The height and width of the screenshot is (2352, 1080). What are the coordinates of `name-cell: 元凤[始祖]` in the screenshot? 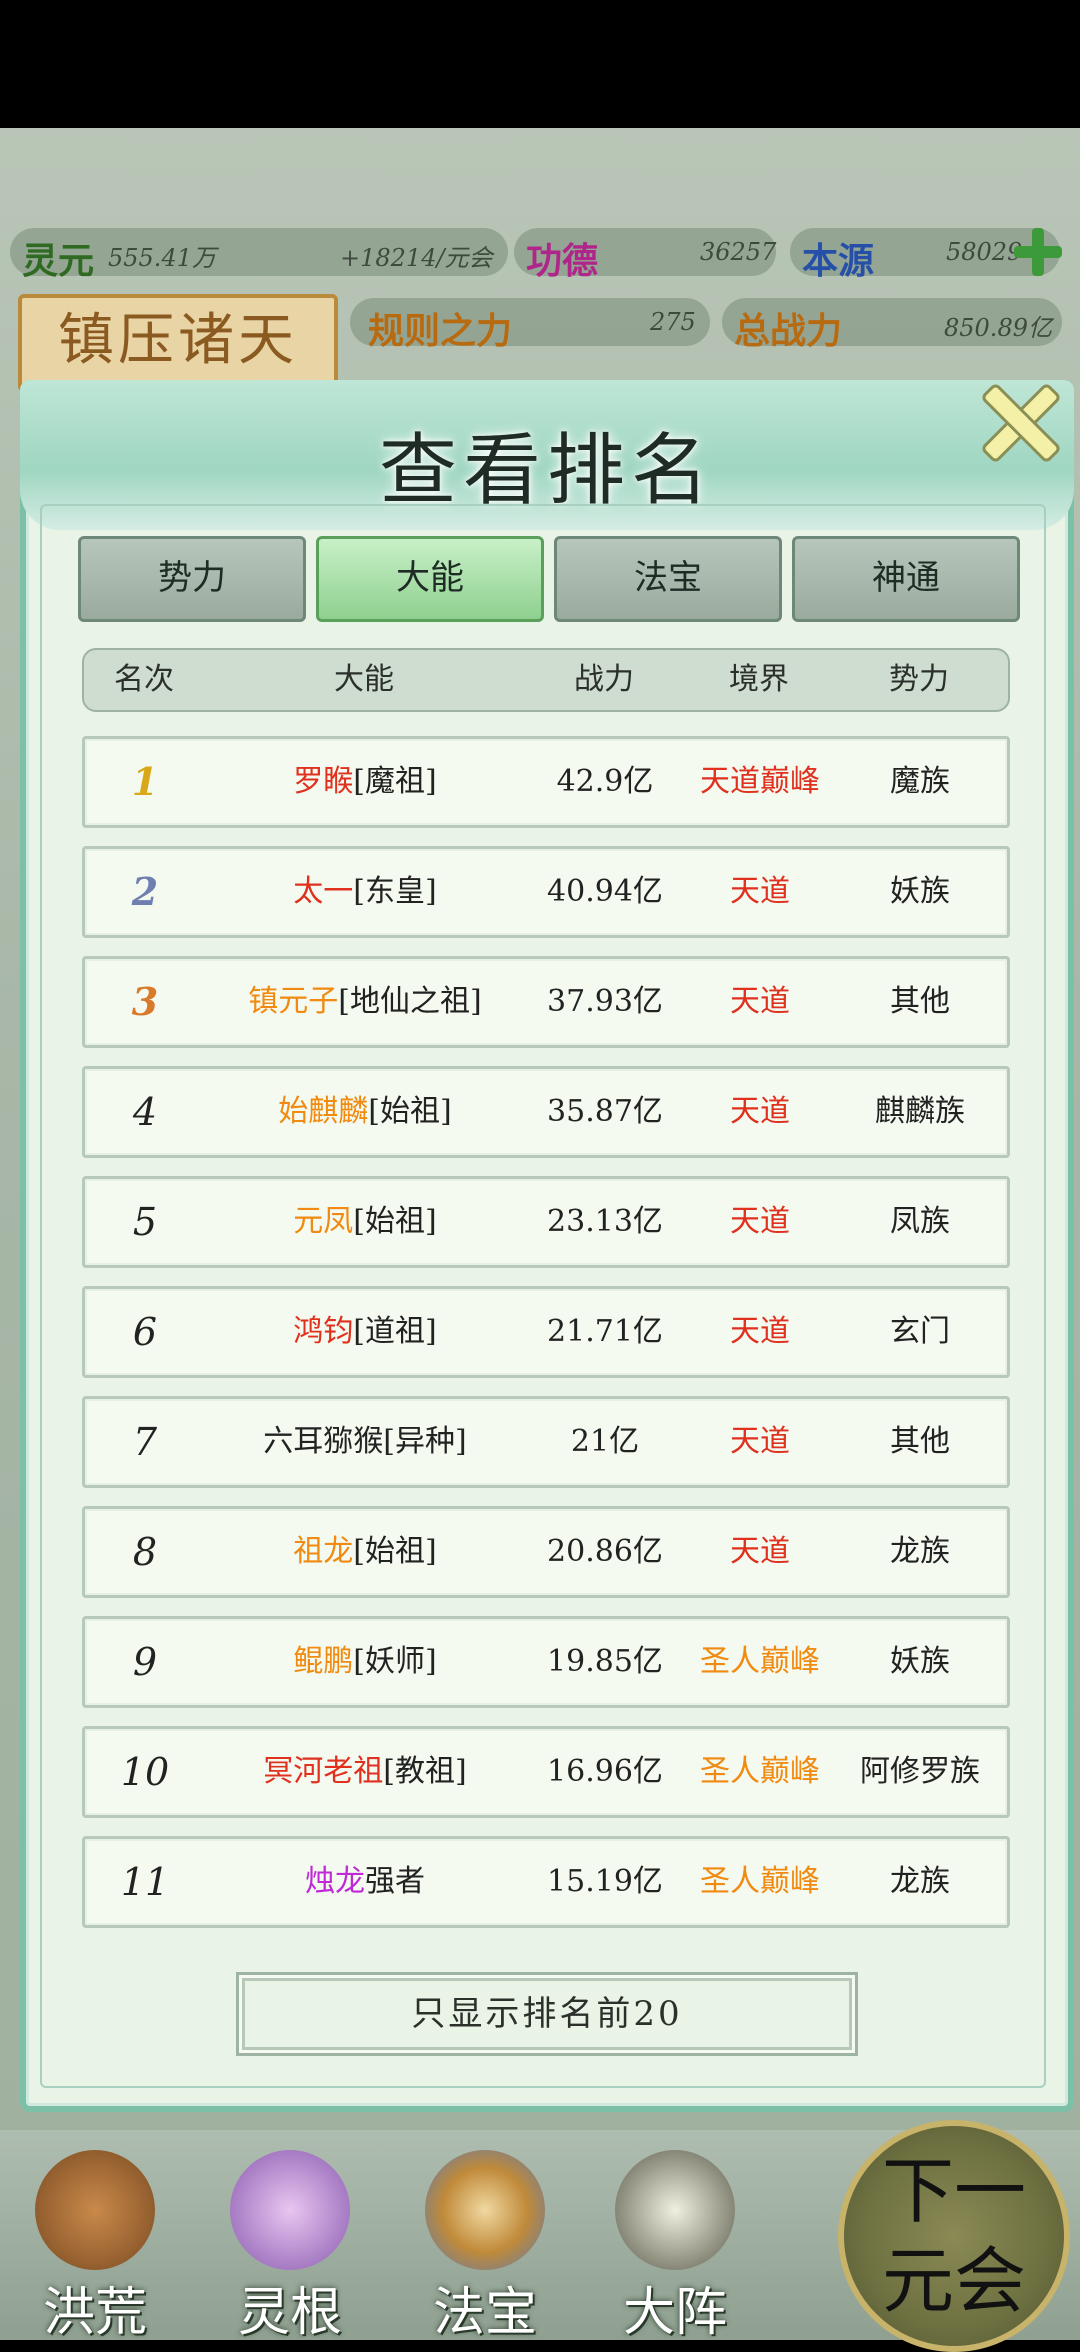 It's located at (365, 1222).